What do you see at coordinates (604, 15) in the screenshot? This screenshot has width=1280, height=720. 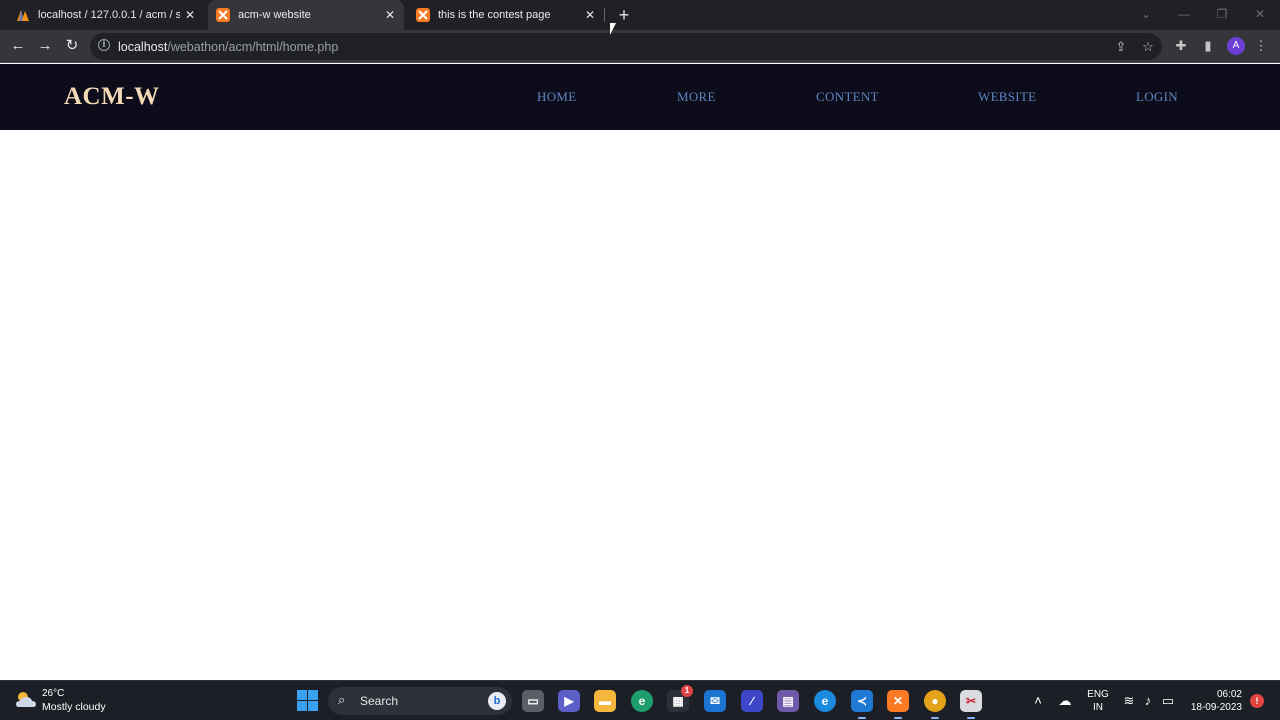 I see `tab-separator` at bounding box center [604, 15].